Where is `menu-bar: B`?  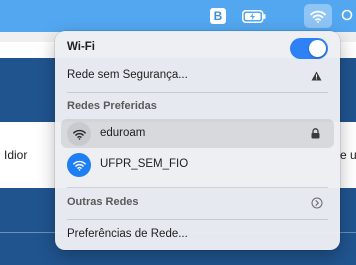 menu-bar: B is located at coordinates (178, 16).